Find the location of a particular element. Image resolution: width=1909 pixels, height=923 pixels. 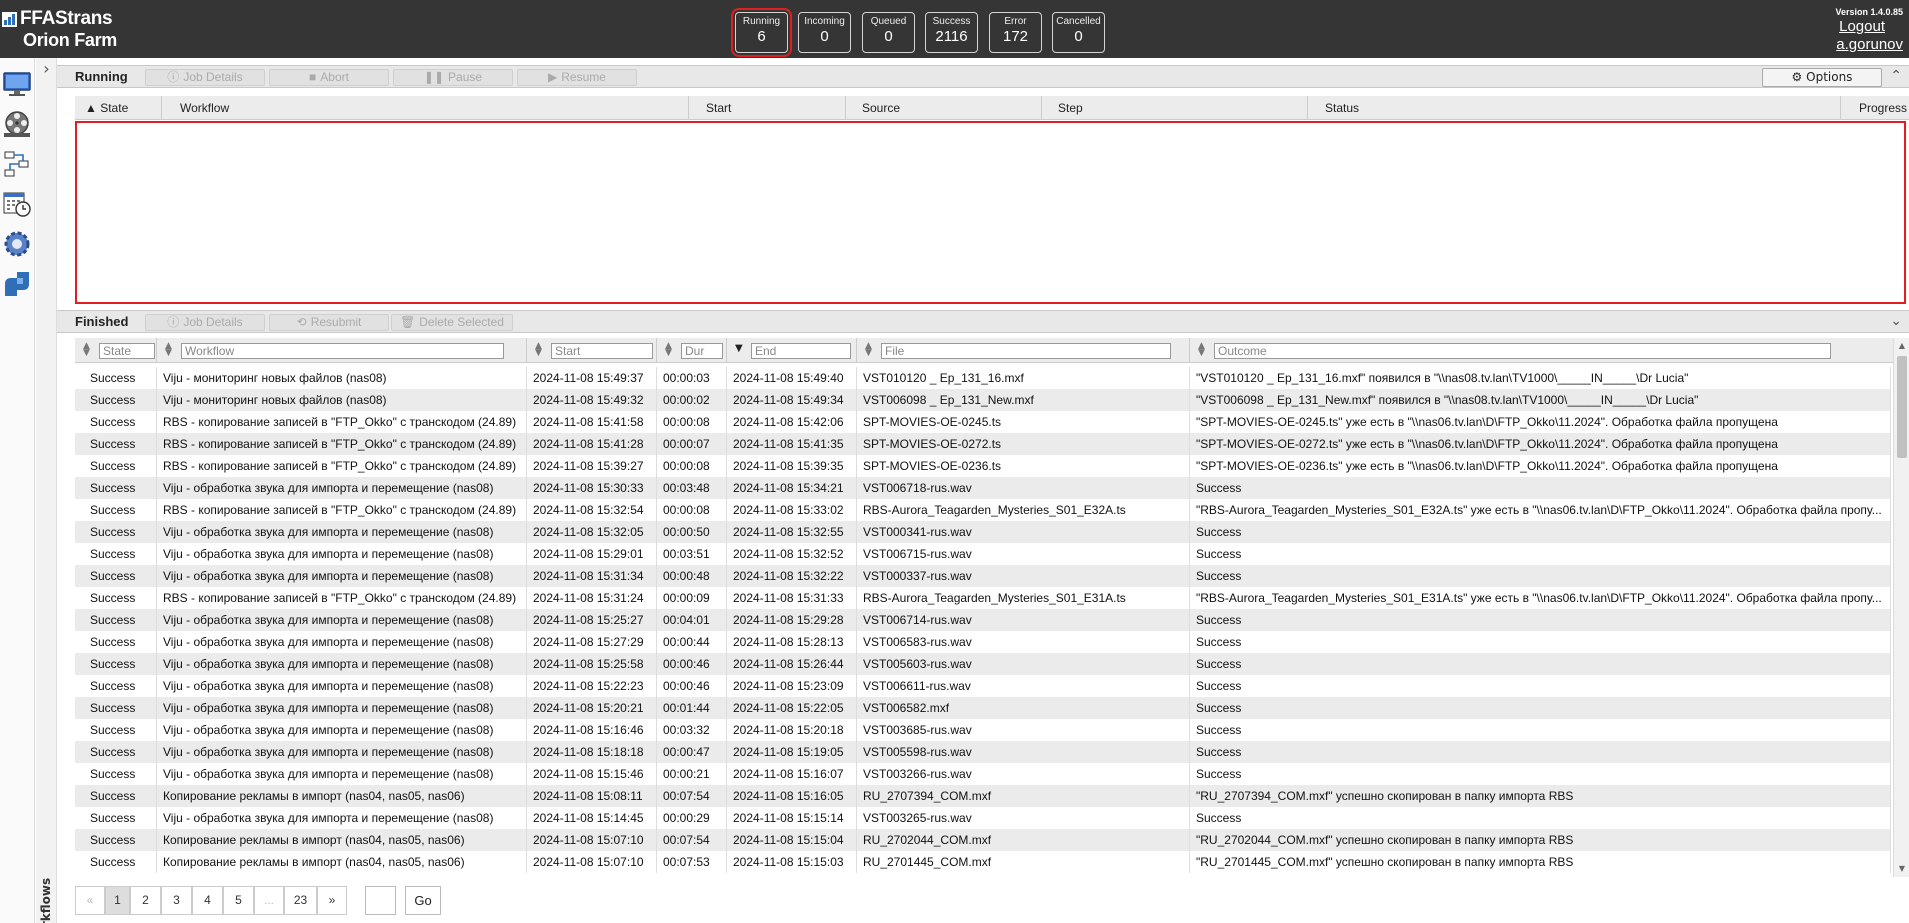

col-progress: Progress is located at coordinates (1875, 108).